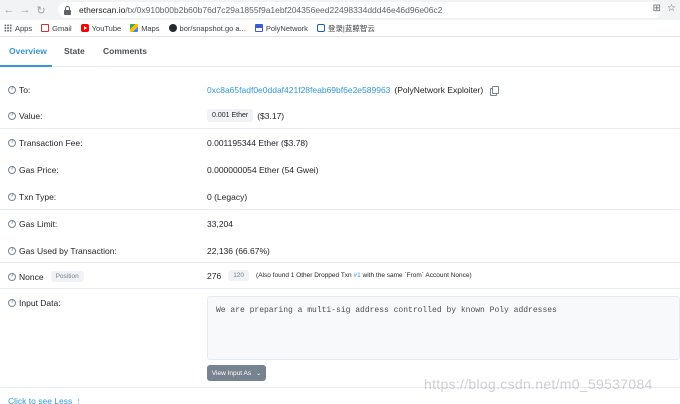  I want to click on gas-price-value: 0.000000054 Ether (54 Gwei), so click(263, 170).